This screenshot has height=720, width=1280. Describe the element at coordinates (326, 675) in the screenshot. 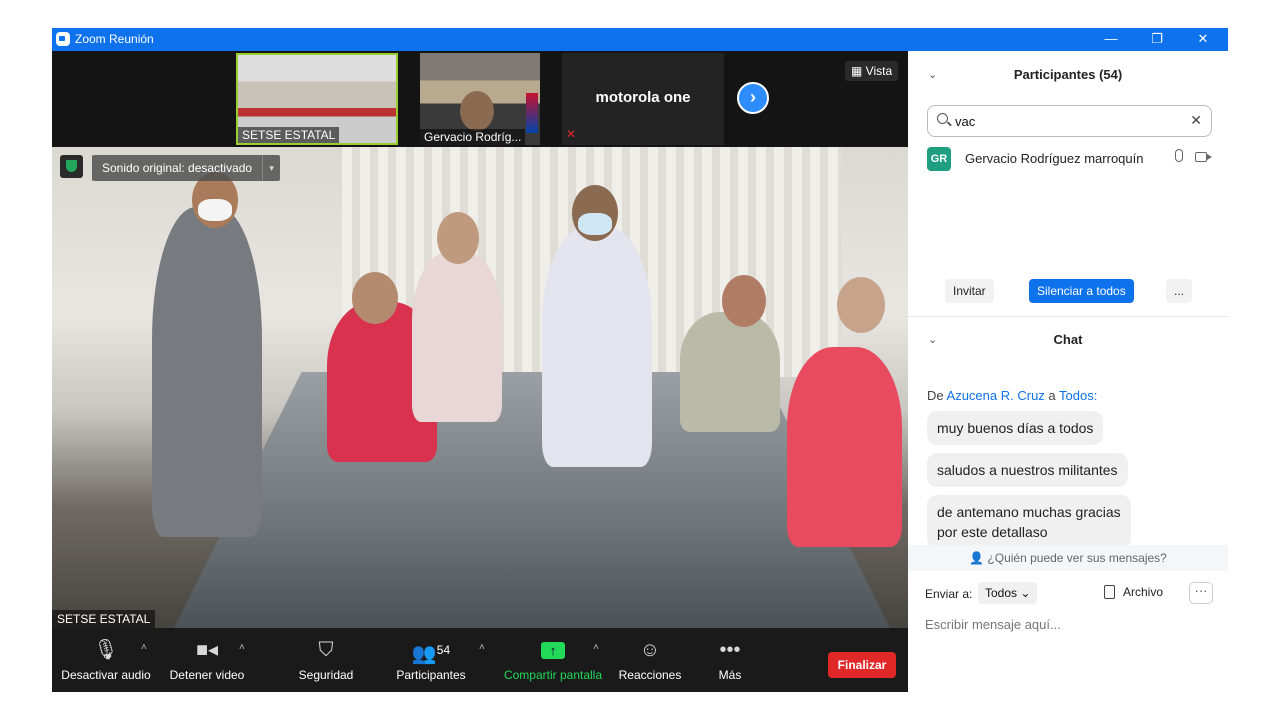

I see `security-label: Seguridad` at that location.